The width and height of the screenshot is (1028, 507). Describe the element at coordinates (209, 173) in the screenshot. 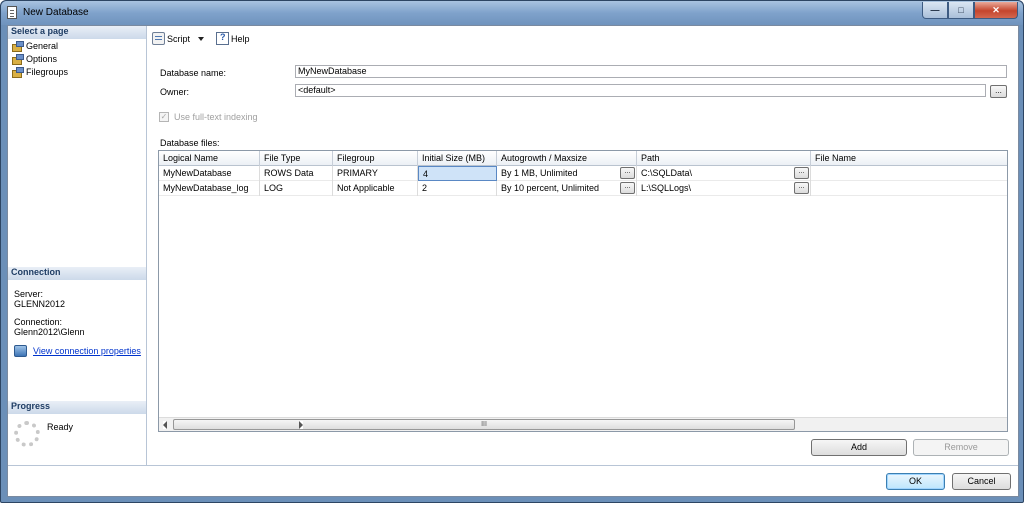

I see `cell-logical-name: MyNewDatabase` at that location.